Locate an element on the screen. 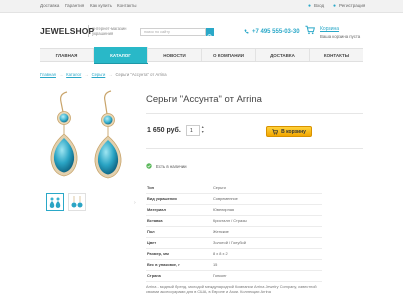 This screenshot has width=403, height=294. register-icon: ● is located at coordinates (335, 6).